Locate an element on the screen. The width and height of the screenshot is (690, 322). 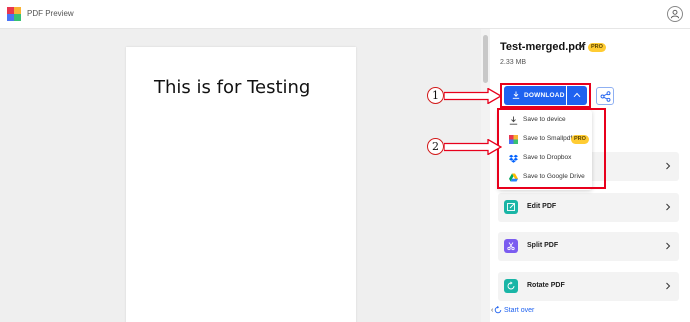
tool-label: Edit PDF is located at coordinates (542, 206).